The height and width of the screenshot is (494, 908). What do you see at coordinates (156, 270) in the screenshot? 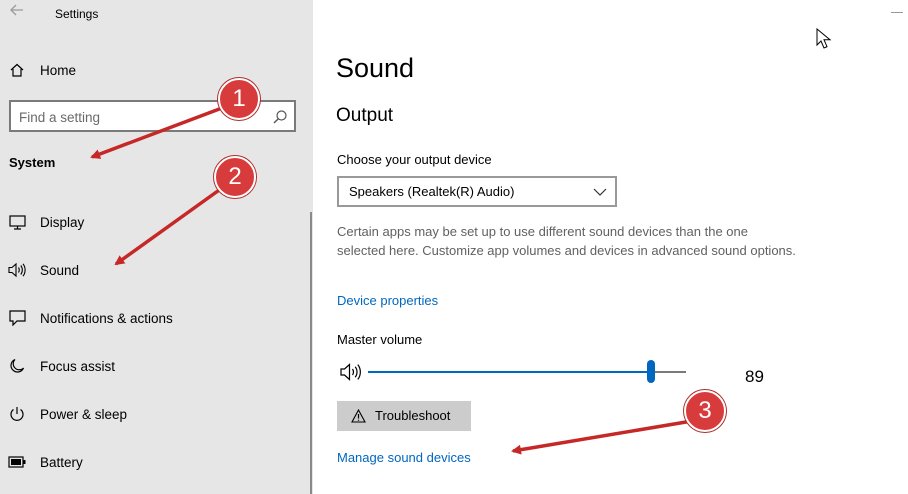
I see `sidebar-item-sound: Sound` at bounding box center [156, 270].